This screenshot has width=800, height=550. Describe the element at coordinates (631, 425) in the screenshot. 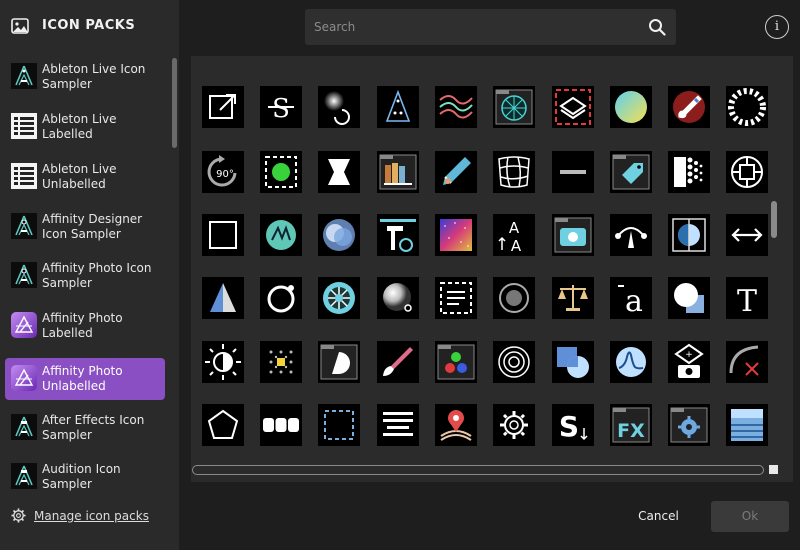

I see `icon-tile: FX` at that location.